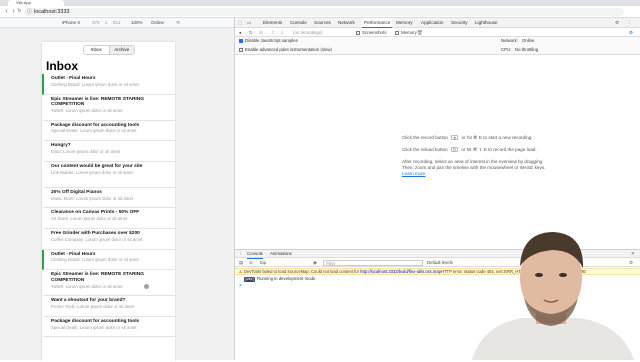 Image resolution: width=640 pixels, height=362 pixels. What do you see at coordinates (440, 263) in the screenshot?
I see `log-levels-select: Default levels` at bounding box center [440, 263].